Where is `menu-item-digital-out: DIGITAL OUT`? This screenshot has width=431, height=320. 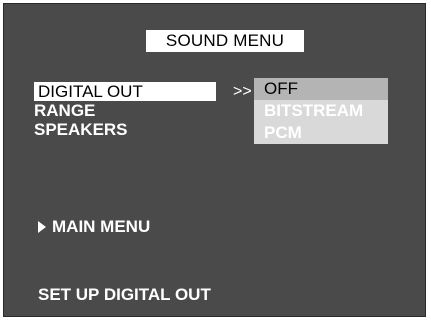
menu-item-digital-out: DIGITAL OUT is located at coordinates (125, 91).